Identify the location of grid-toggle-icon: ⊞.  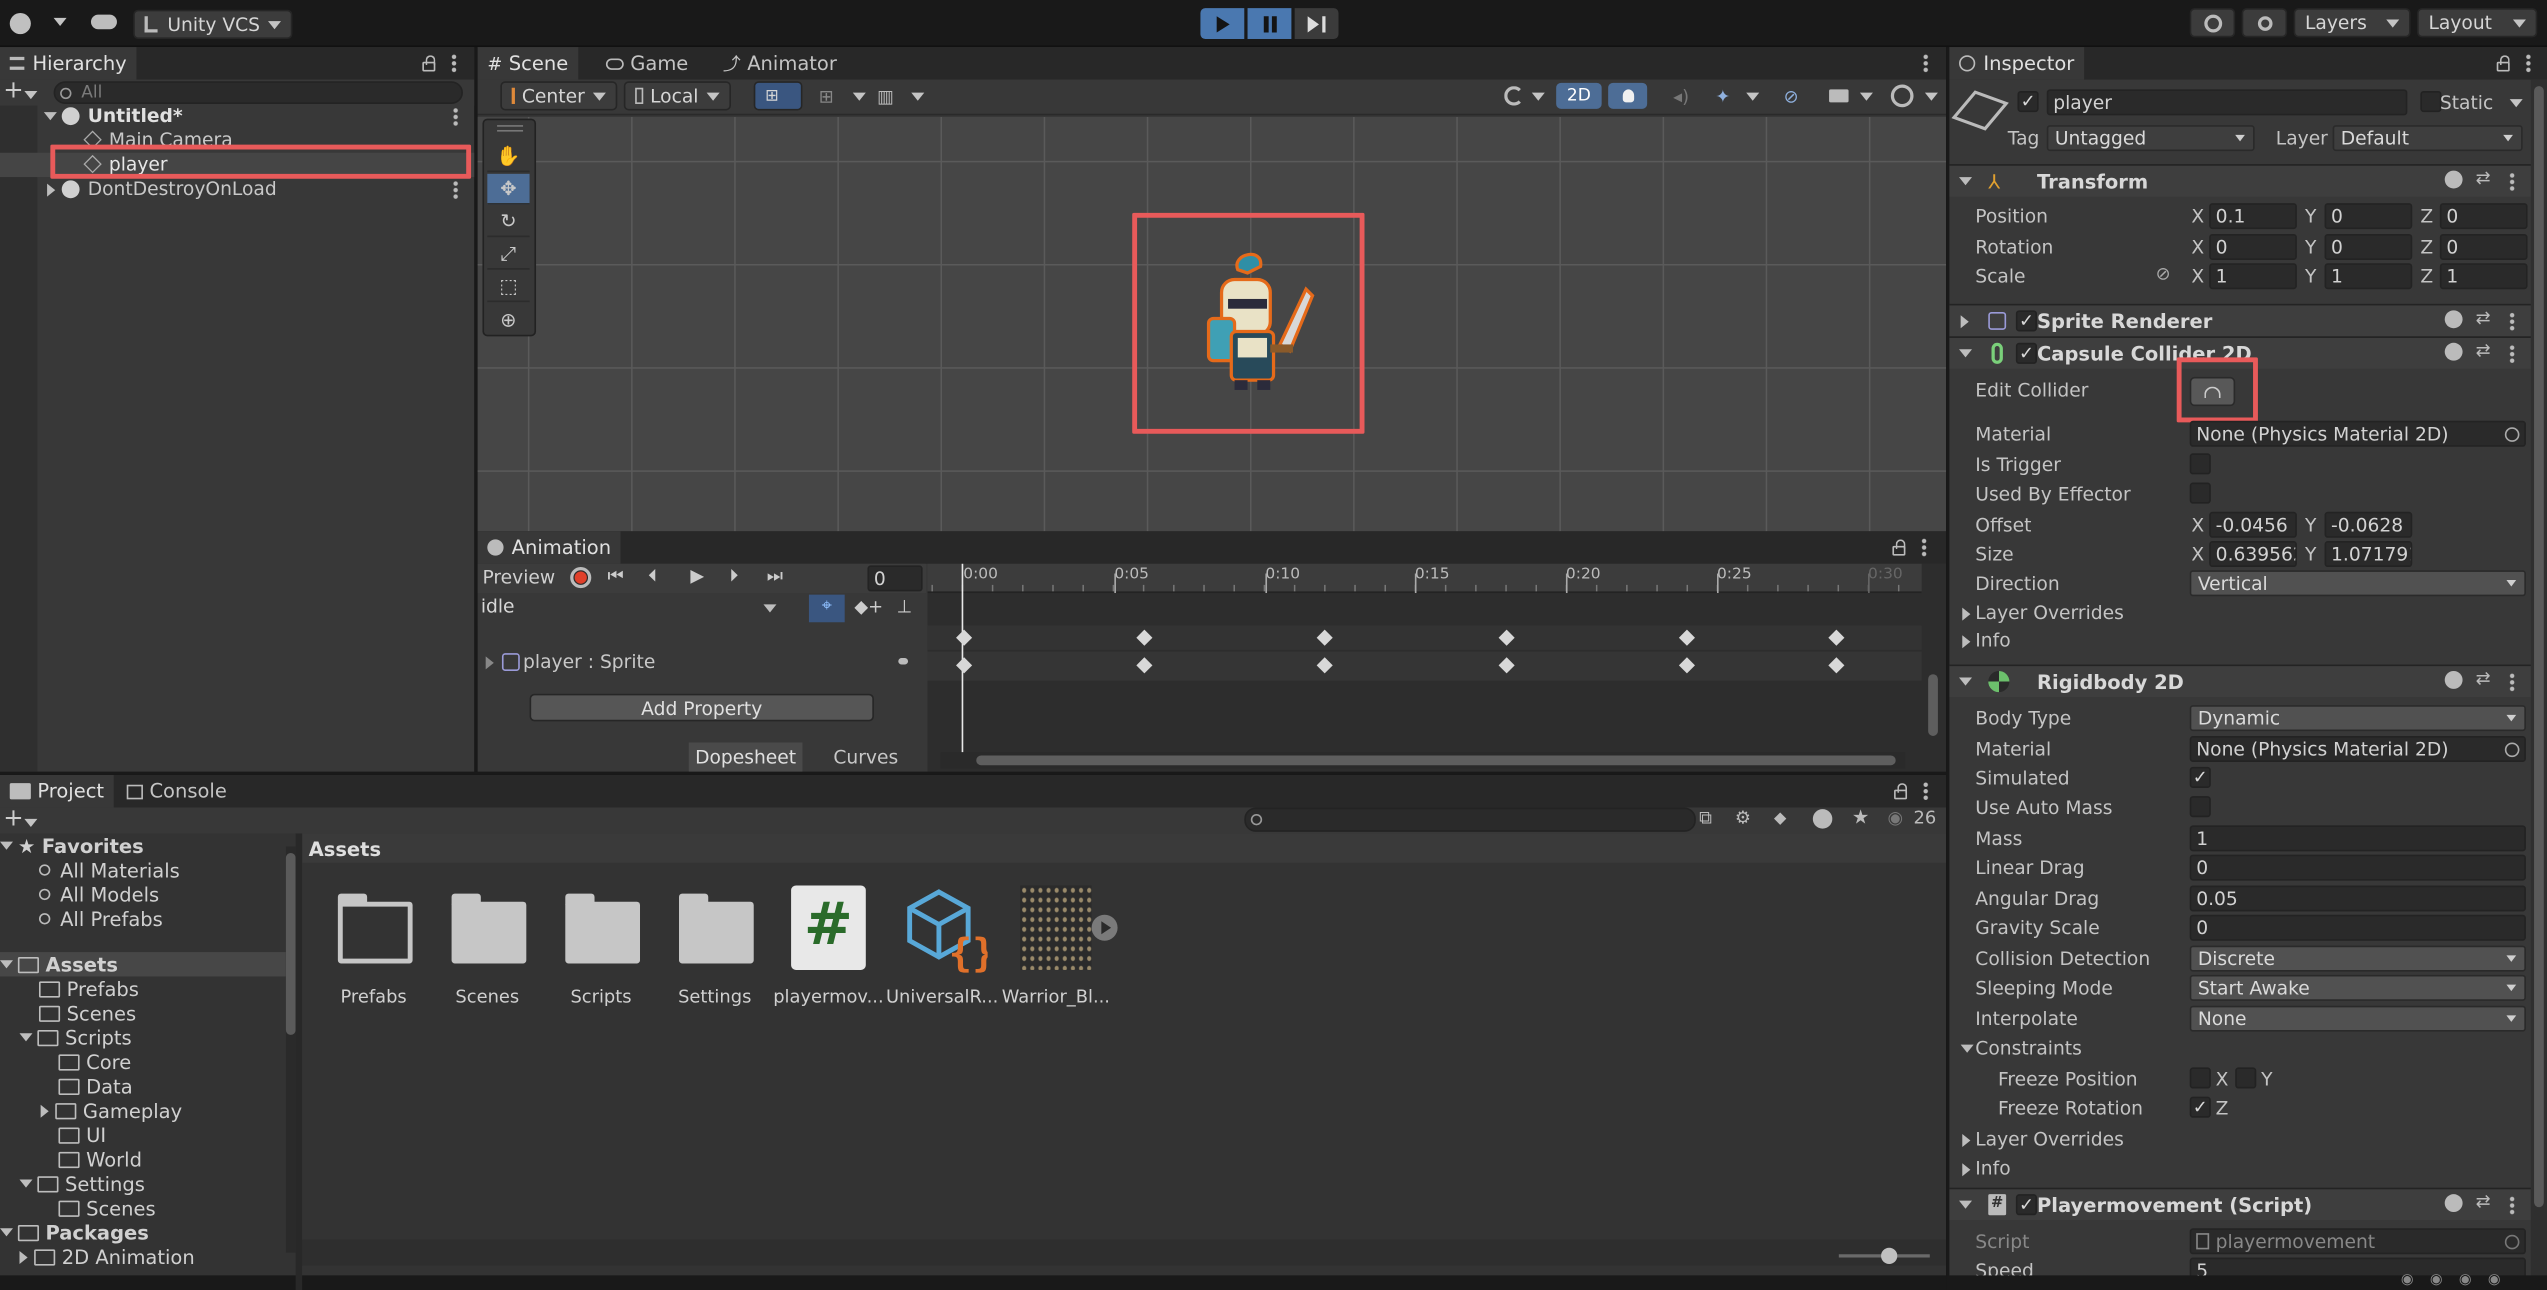
(826, 96).